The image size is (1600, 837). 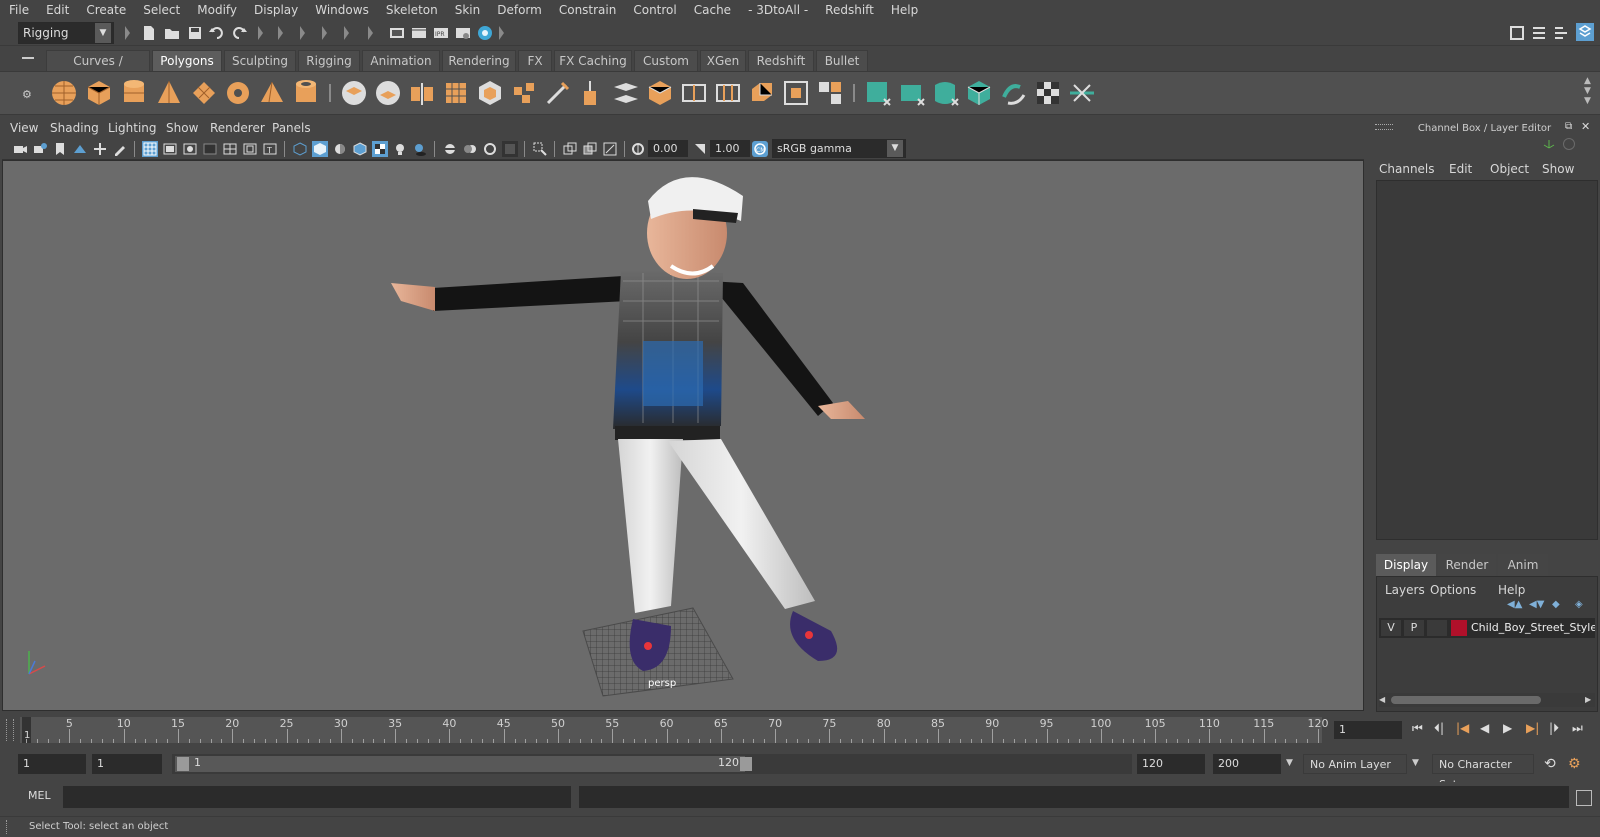 What do you see at coordinates (270, 149) in the screenshot?
I see `safe-title-icon: T` at bounding box center [270, 149].